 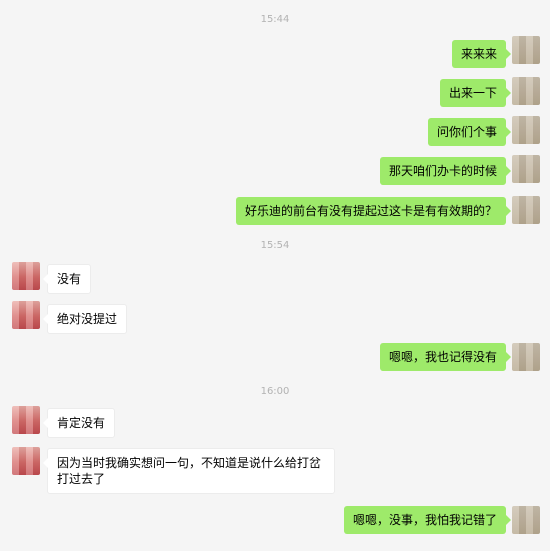 What do you see at coordinates (79, 423) in the screenshot?
I see `message-bubble-incoming: 肯定没有` at bounding box center [79, 423].